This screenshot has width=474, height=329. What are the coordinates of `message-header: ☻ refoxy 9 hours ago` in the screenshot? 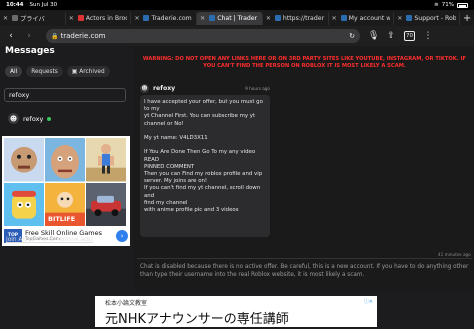 It's located at (205, 88).